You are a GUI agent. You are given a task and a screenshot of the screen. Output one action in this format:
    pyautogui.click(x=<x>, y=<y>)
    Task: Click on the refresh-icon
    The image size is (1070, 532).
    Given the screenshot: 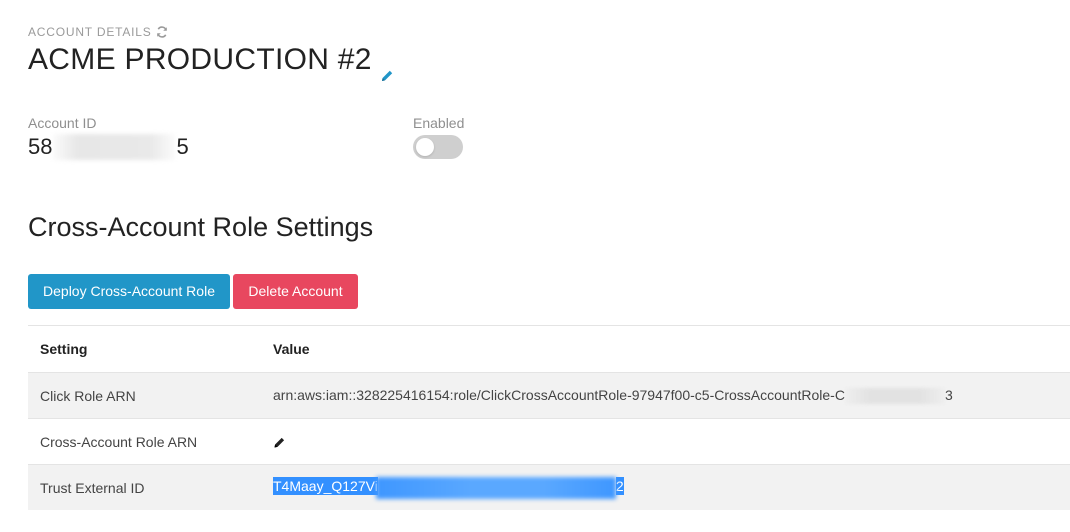 What is the action you would take?
    pyautogui.click(x=162, y=32)
    